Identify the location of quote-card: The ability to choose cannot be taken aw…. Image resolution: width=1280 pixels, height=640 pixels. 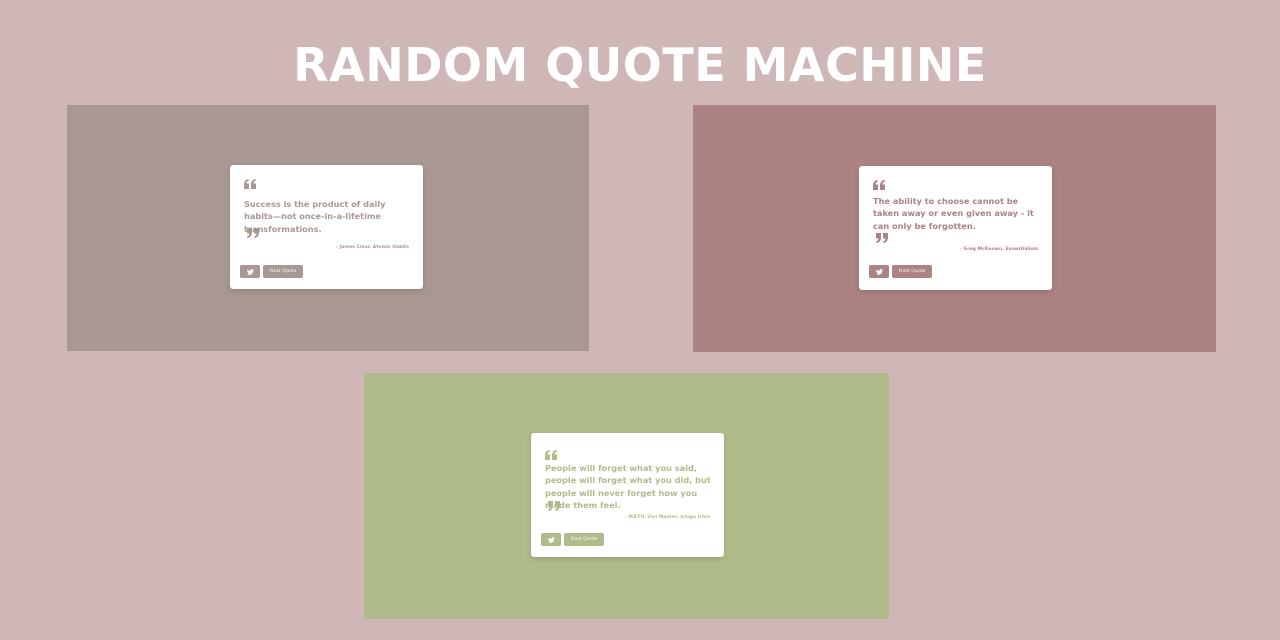
(955, 228).